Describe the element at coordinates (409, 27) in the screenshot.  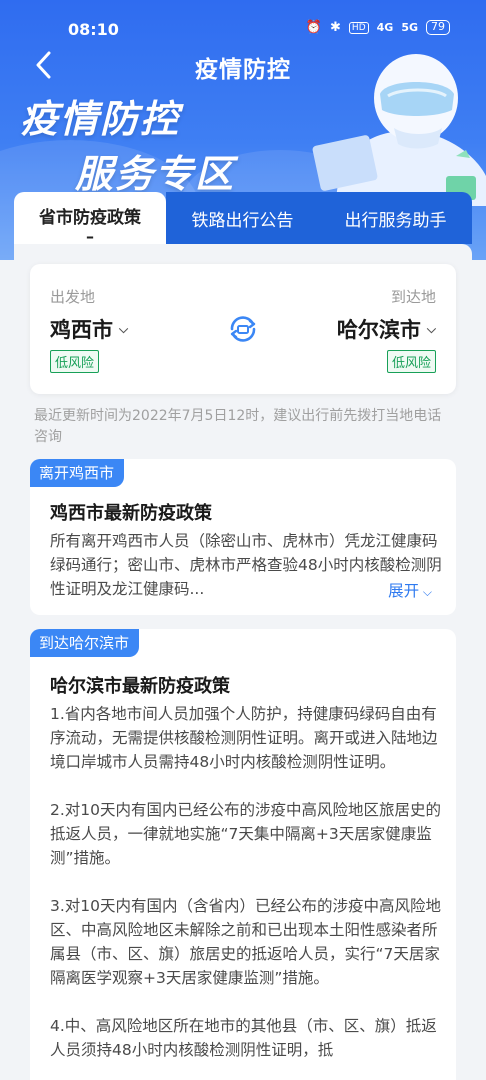
I see `signal-5g-icon: 5G` at that location.